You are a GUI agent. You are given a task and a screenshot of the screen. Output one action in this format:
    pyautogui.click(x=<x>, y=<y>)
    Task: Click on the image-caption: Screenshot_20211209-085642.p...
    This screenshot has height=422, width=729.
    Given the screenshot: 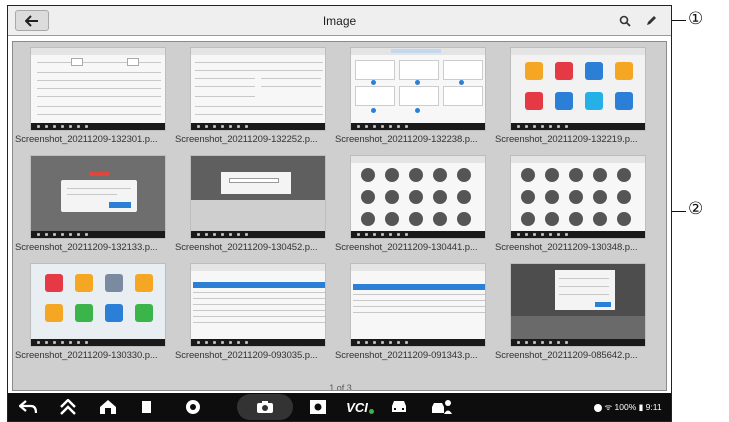 What is the action you would take?
    pyautogui.click(x=566, y=355)
    